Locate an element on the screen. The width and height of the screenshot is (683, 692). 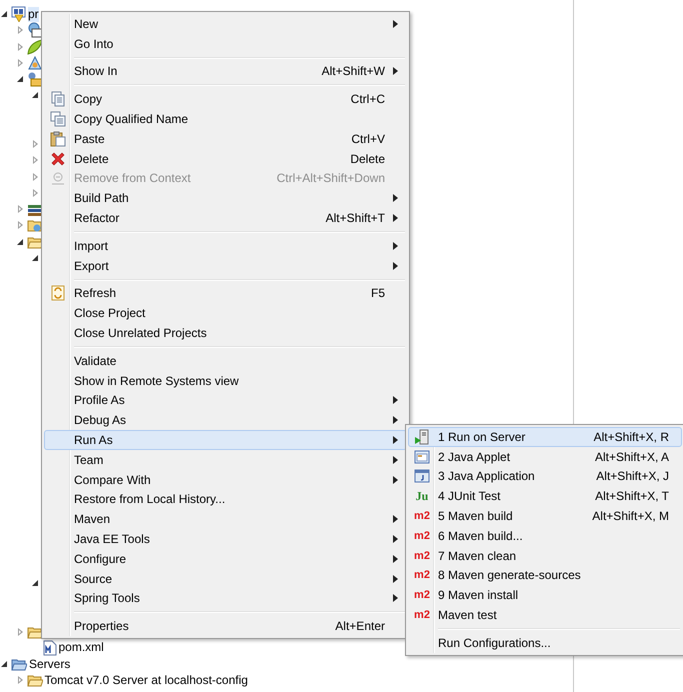
menu-item: Paste Ctrl+V is located at coordinates (225, 138).